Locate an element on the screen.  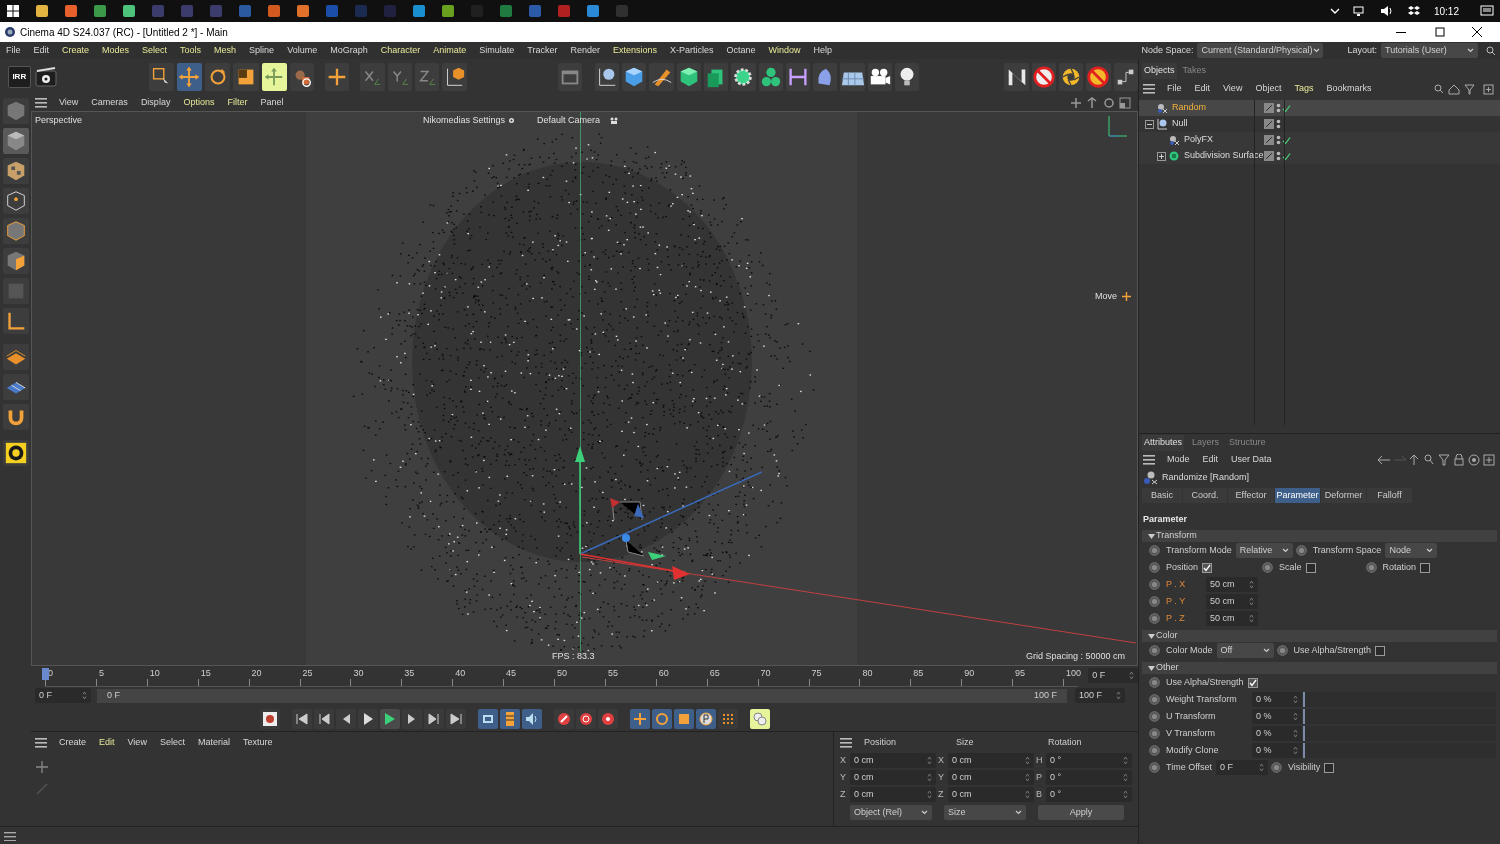
menu-item: Object is located at coordinates (1268, 89).